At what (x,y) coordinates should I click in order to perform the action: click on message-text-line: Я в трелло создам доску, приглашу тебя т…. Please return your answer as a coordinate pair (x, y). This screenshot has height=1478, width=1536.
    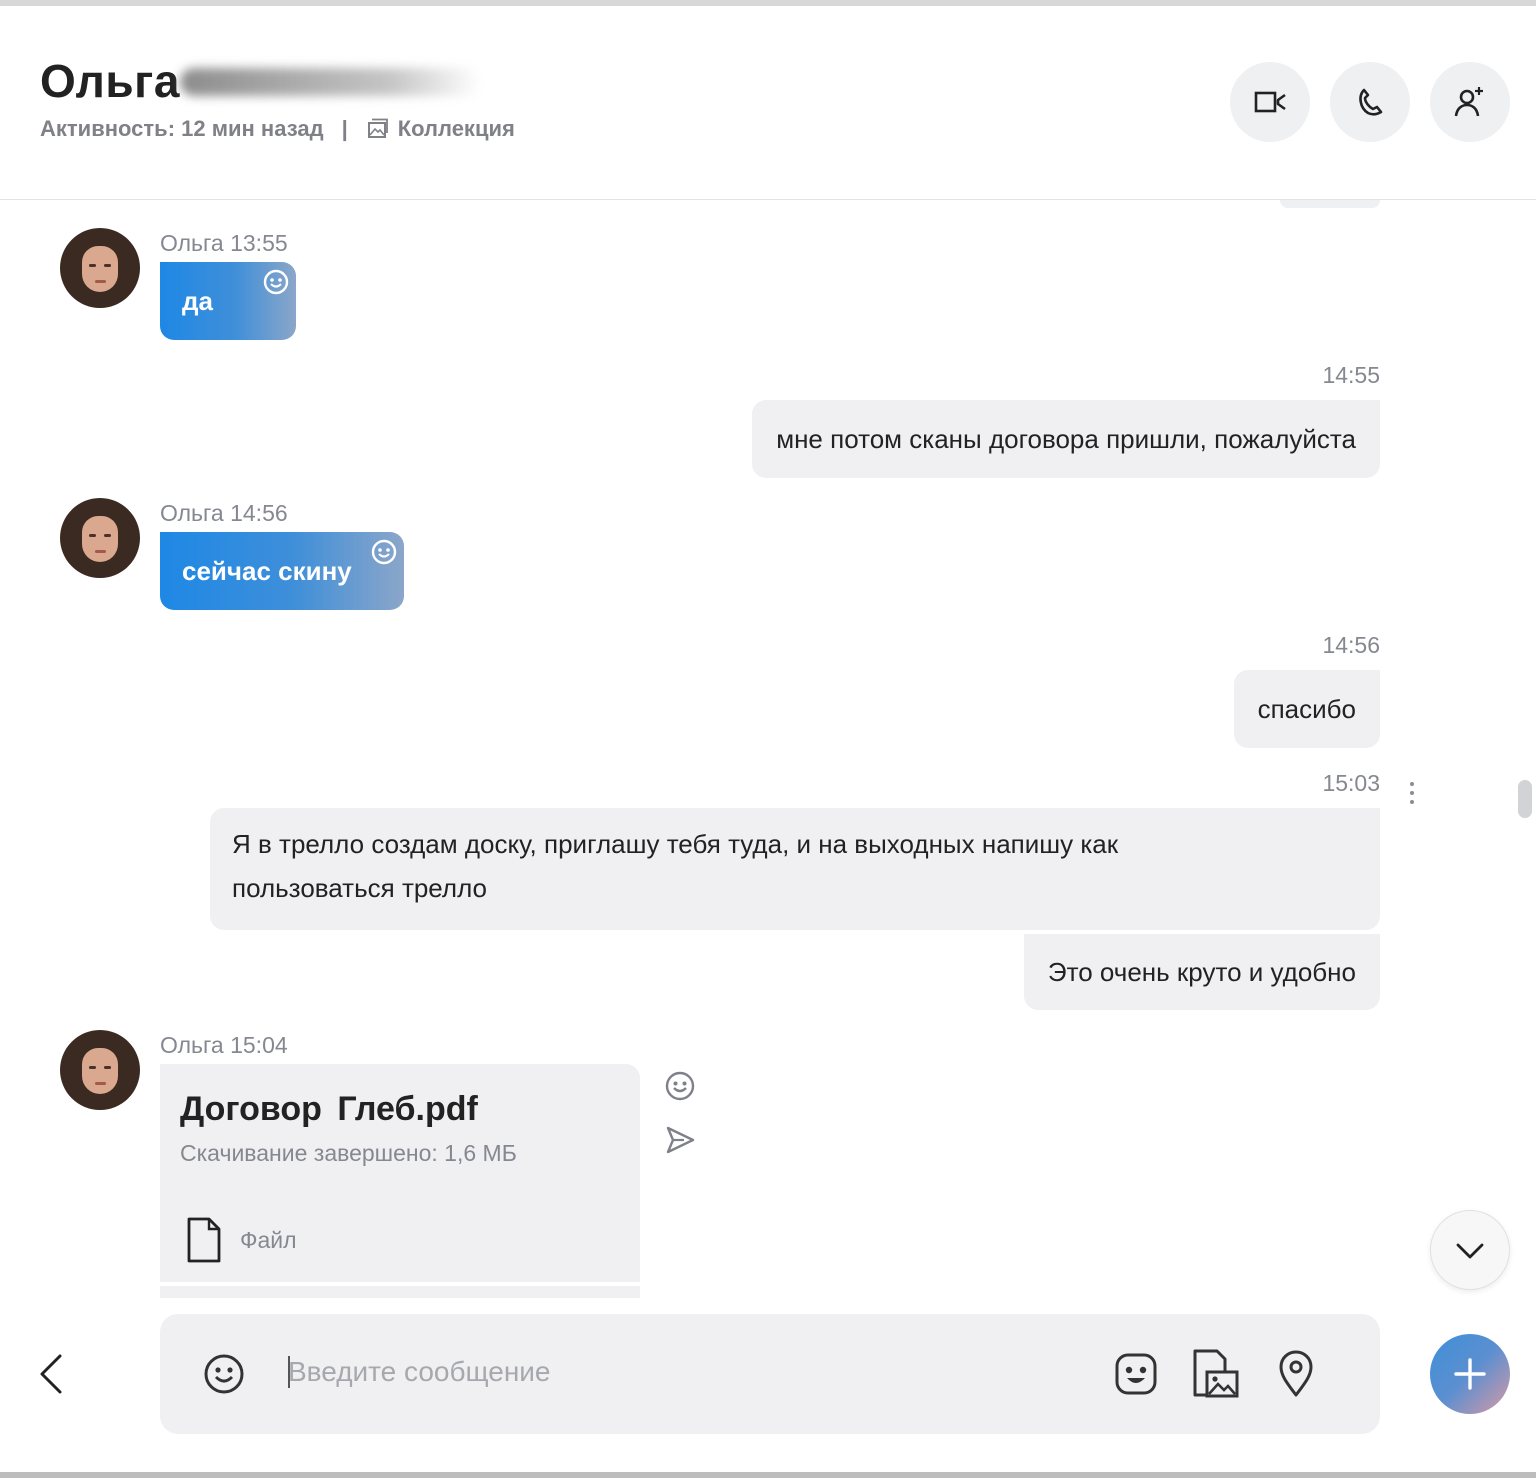
    Looking at the image, I should click on (675, 844).